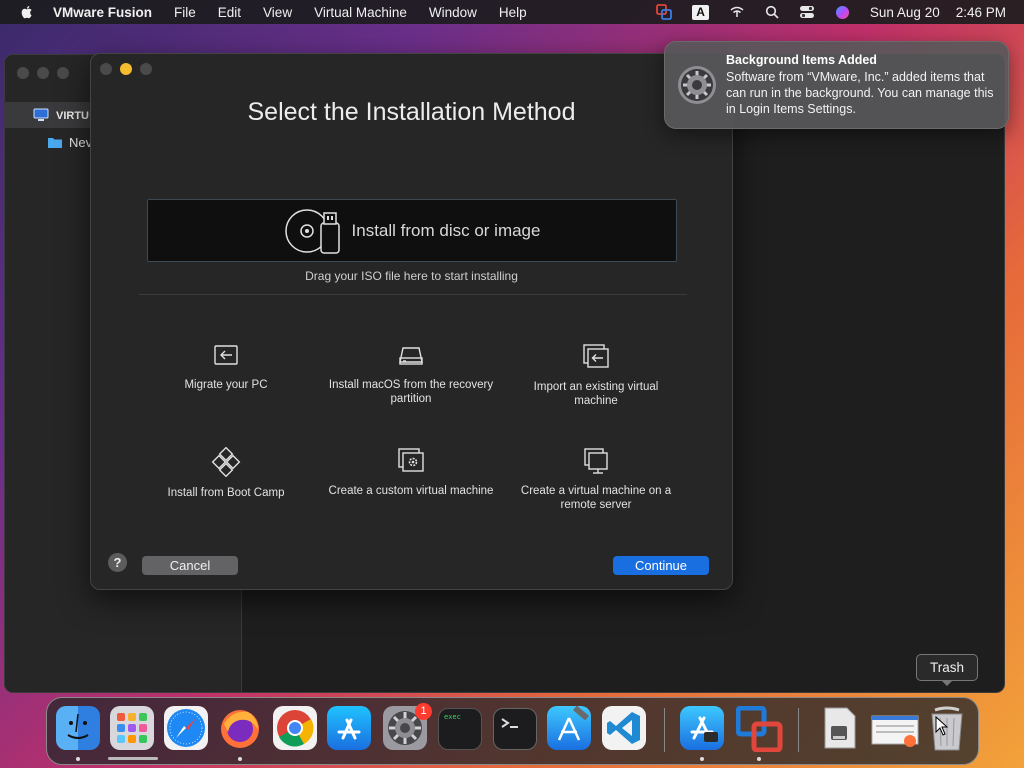  What do you see at coordinates (942, 726) in the screenshot?
I see `mouse-cursor-icon` at bounding box center [942, 726].